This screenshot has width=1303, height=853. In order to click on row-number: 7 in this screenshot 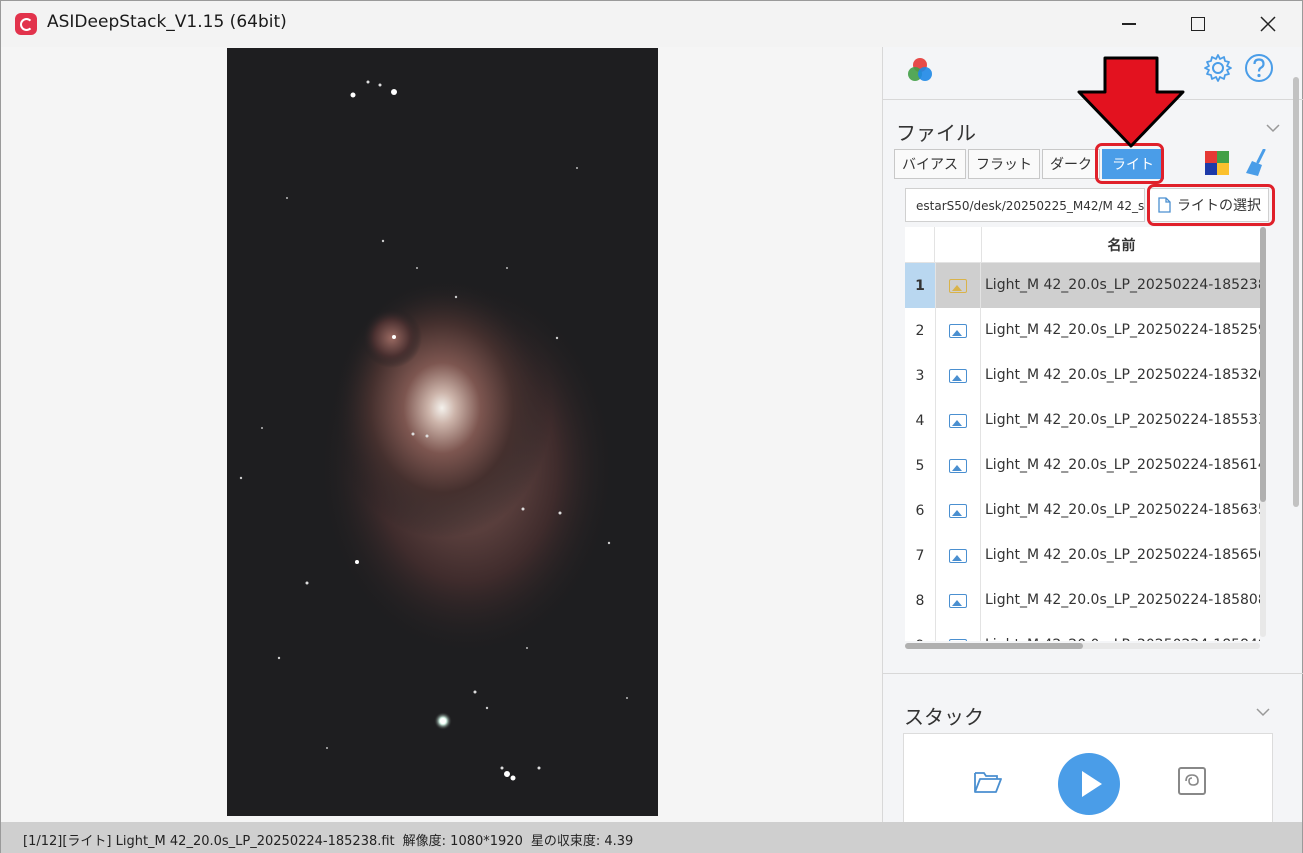, I will do `click(920, 555)`.